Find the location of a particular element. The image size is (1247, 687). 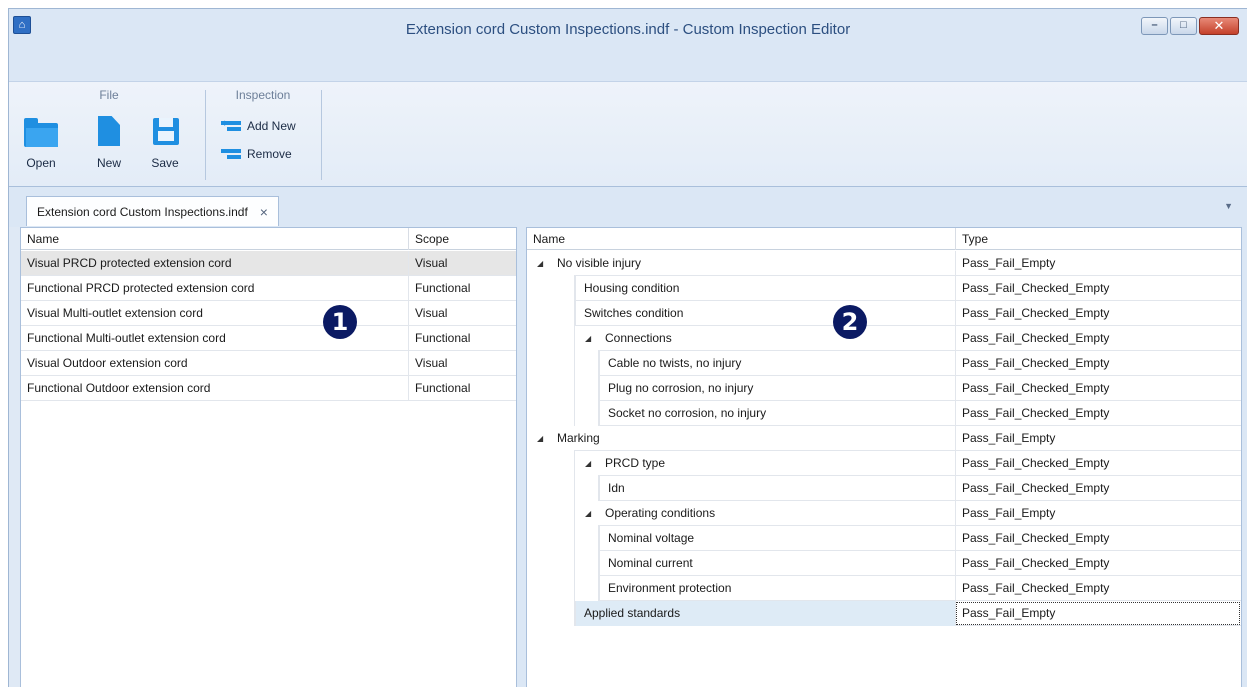

inspections-list-header: Name Scope is located at coordinates (268, 239).